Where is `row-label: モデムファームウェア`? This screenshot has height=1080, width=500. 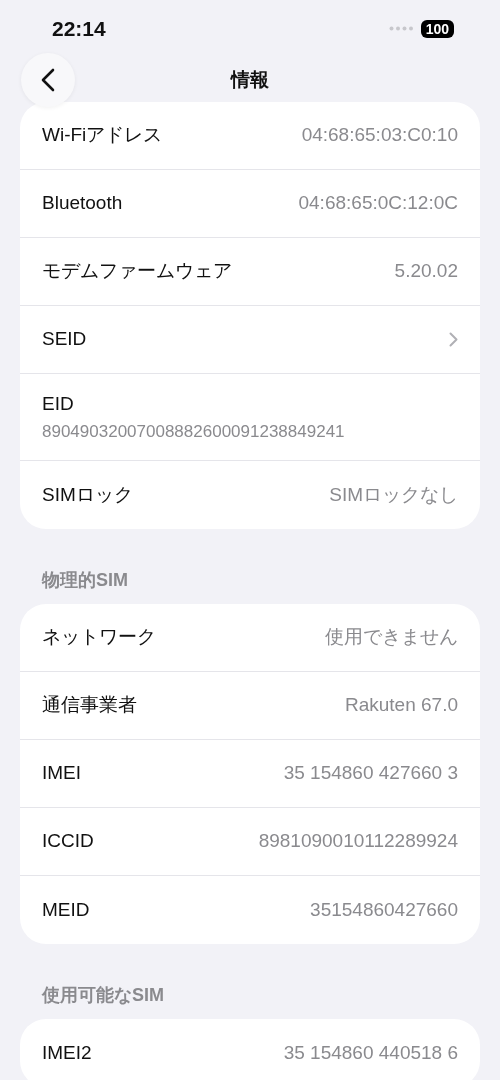 row-label: モデムファームウェア is located at coordinates (137, 271).